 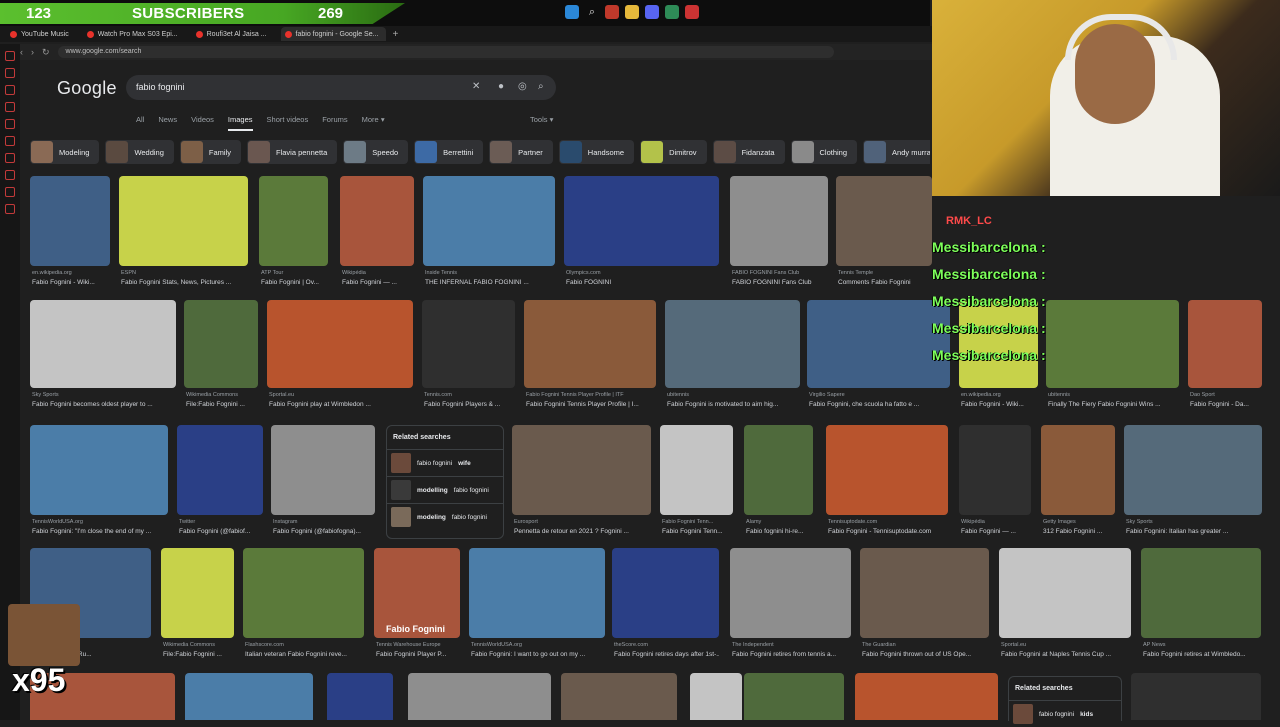 What do you see at coordinates (160, 87) in the screenshot?
I see `search-input: fabio fognini` at bounding box center [160, 87].